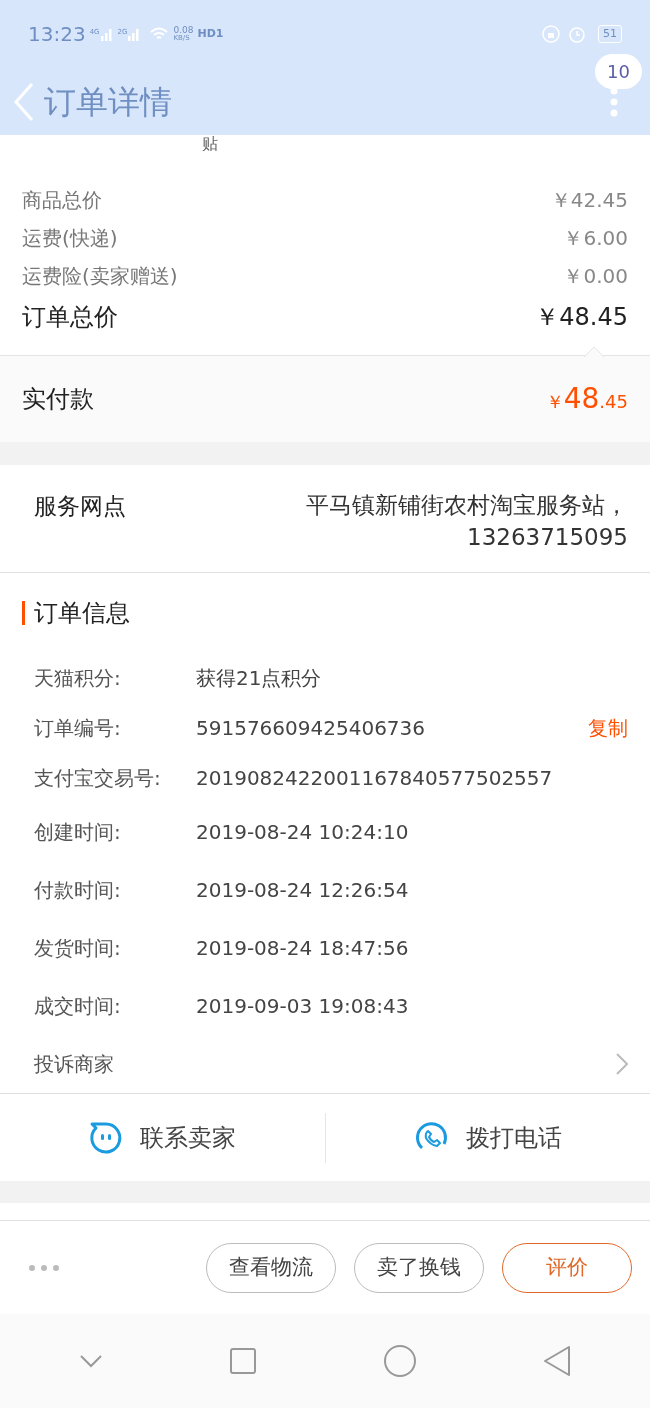 This screenshot has width=650, height=1408. I want to click on info-value: 2019-09-03 19:08:43, so click(303, 1006).